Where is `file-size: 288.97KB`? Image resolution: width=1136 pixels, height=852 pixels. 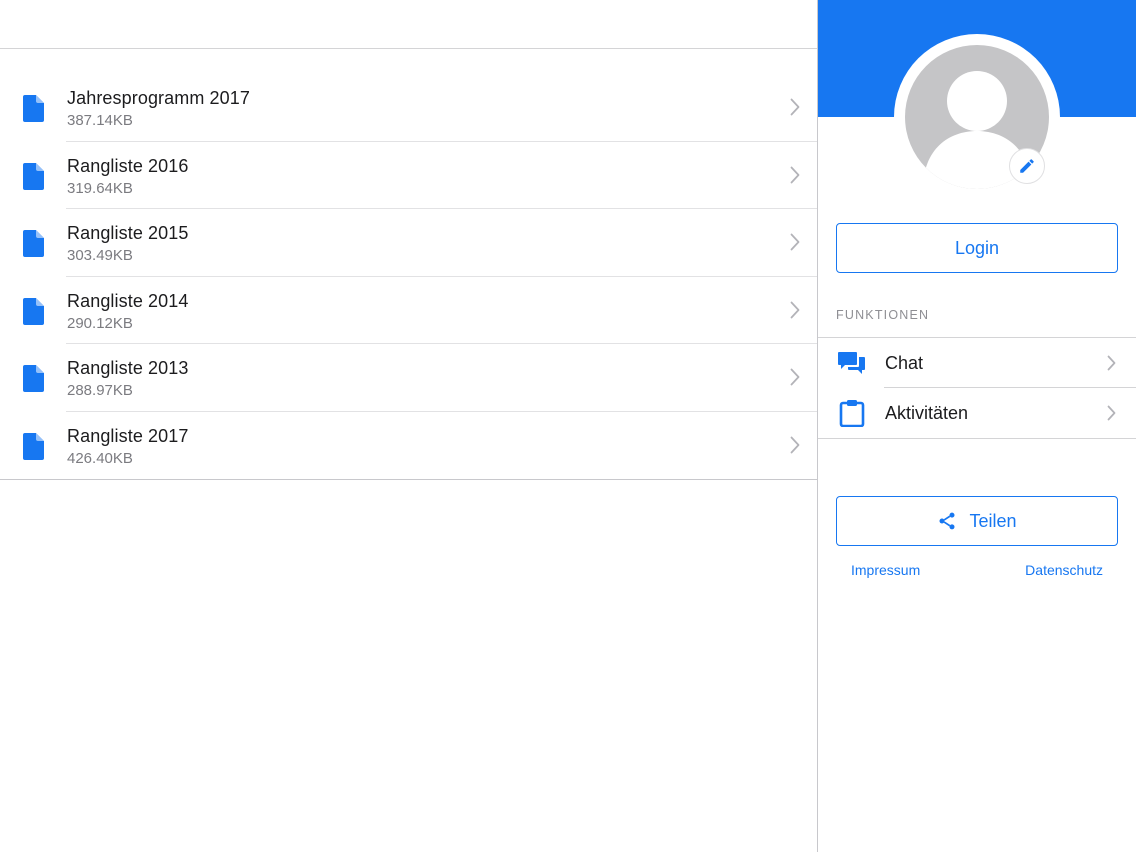 file-size: 288.97KB is located at coordinates (100, 390).